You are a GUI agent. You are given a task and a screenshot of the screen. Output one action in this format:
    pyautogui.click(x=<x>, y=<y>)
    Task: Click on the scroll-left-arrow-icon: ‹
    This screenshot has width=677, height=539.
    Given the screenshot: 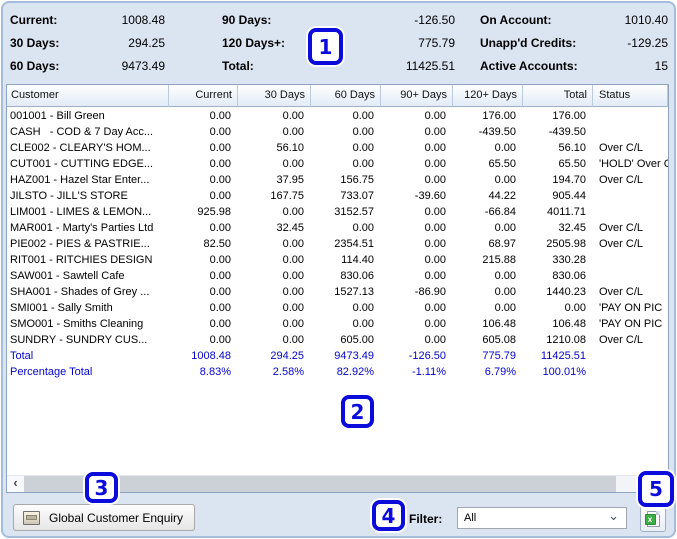 What is the action you would take?
    pyautogui.click(x=15, y=484)
    